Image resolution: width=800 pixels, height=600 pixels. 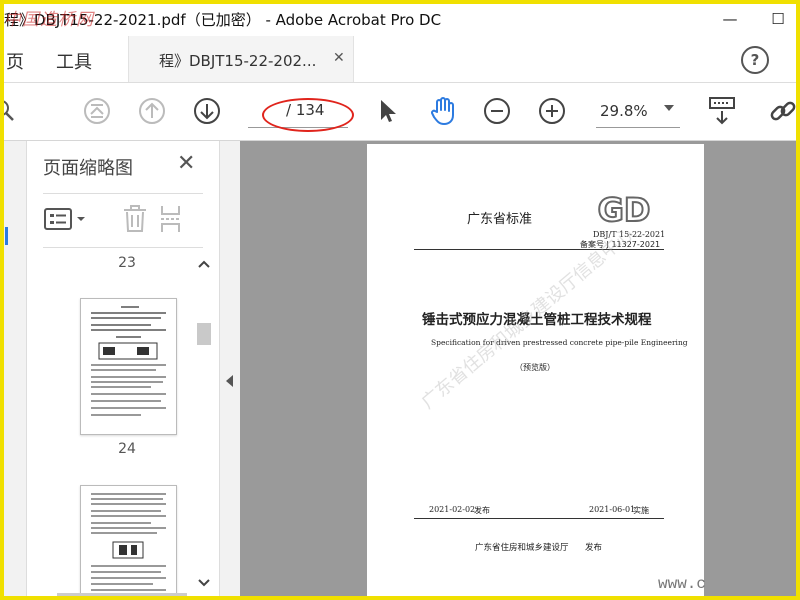 I want to click on scroll-down-icon, so click(x=204, y=583).